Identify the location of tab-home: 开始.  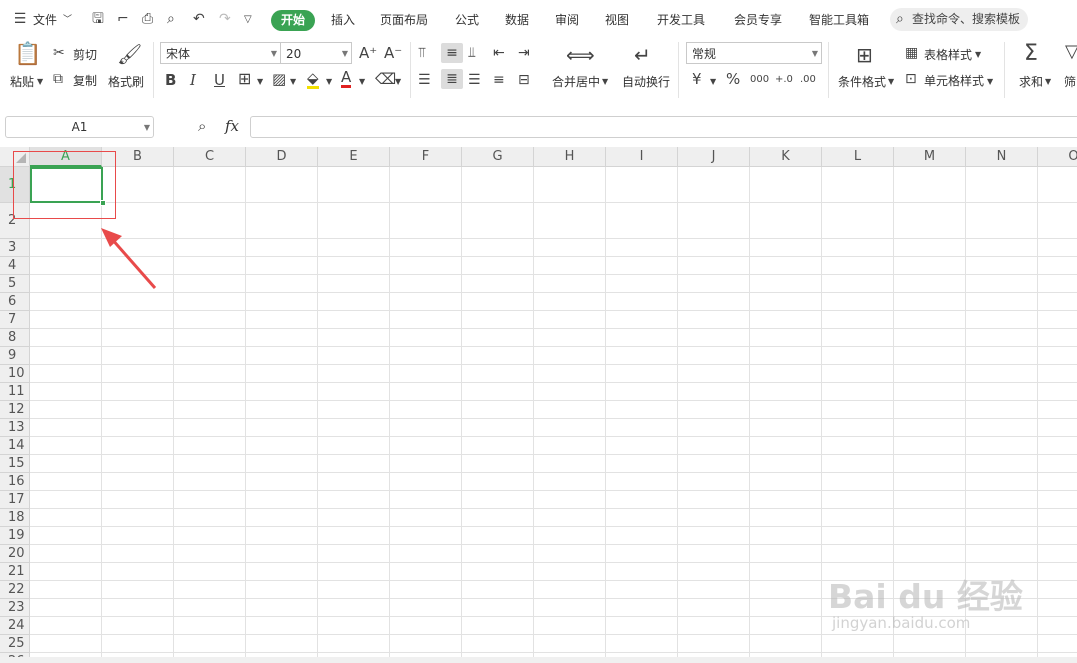
(293, 20).